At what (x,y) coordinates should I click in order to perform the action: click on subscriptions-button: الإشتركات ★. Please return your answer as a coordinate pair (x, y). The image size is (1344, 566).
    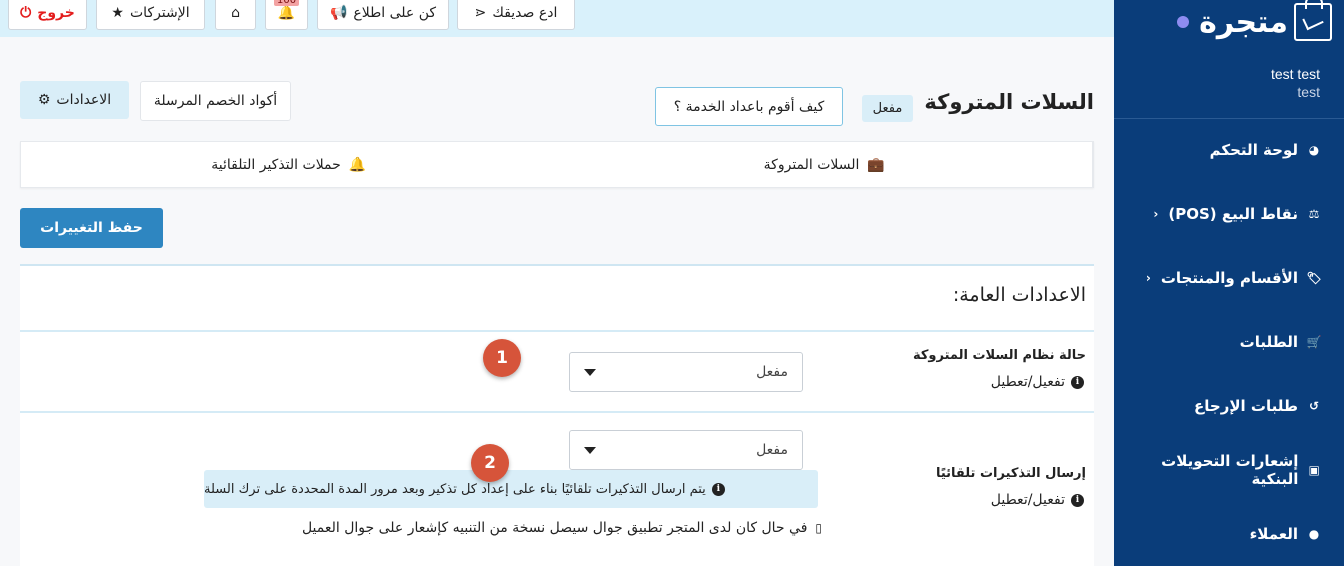
    Looking at the image, I should click on (150, 15).